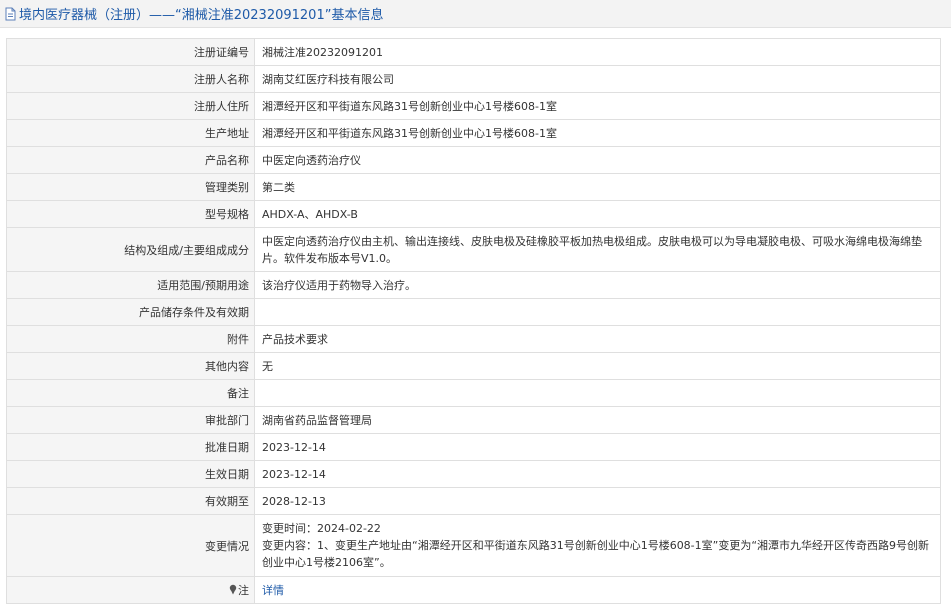 This screenshot has height=613, width=951. I want to click on field-label: 结构及组成/主要组成成分, so click(130, 249).